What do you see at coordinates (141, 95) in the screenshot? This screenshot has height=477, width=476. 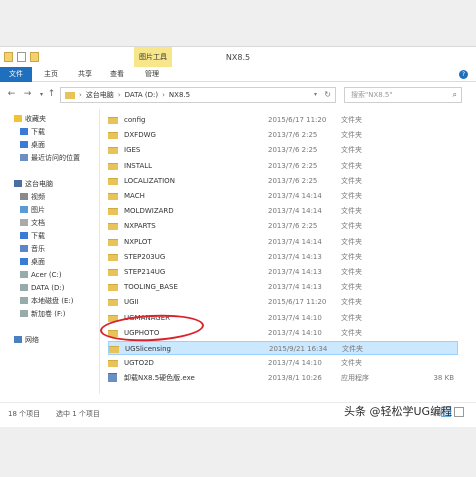 I see `breadcrumb-data-d: DATA (D:)` at bounding box center [141, 95].